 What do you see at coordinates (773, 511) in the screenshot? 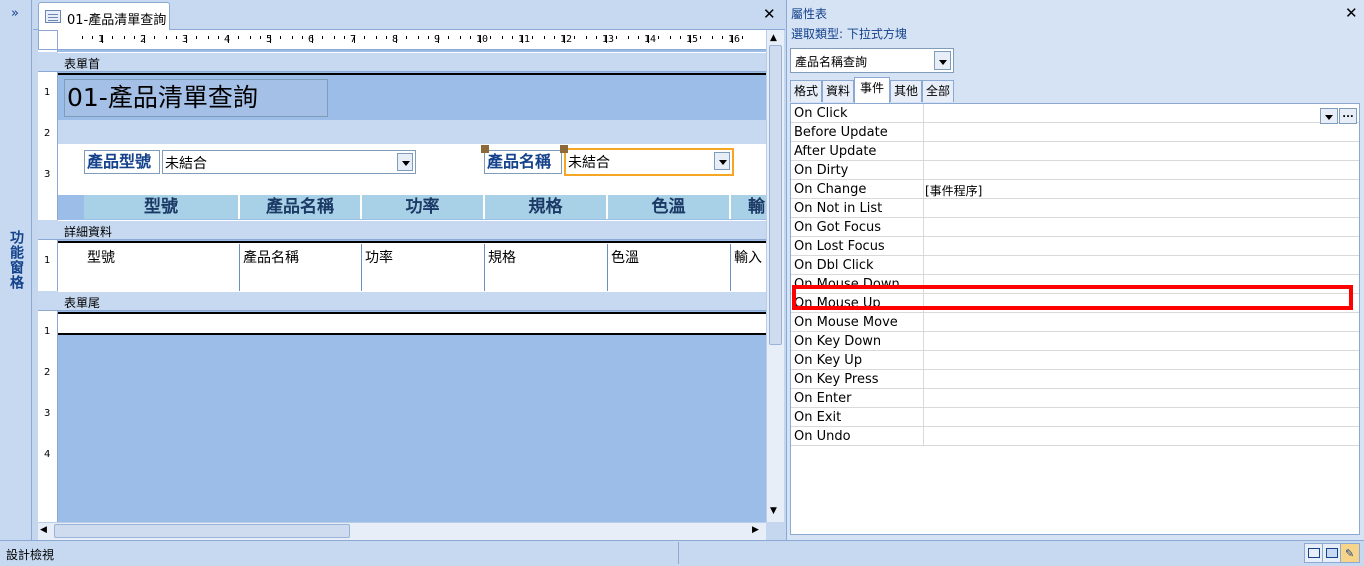
I see `scroll-down-icon: ▼` at bounding box center [773, 511].